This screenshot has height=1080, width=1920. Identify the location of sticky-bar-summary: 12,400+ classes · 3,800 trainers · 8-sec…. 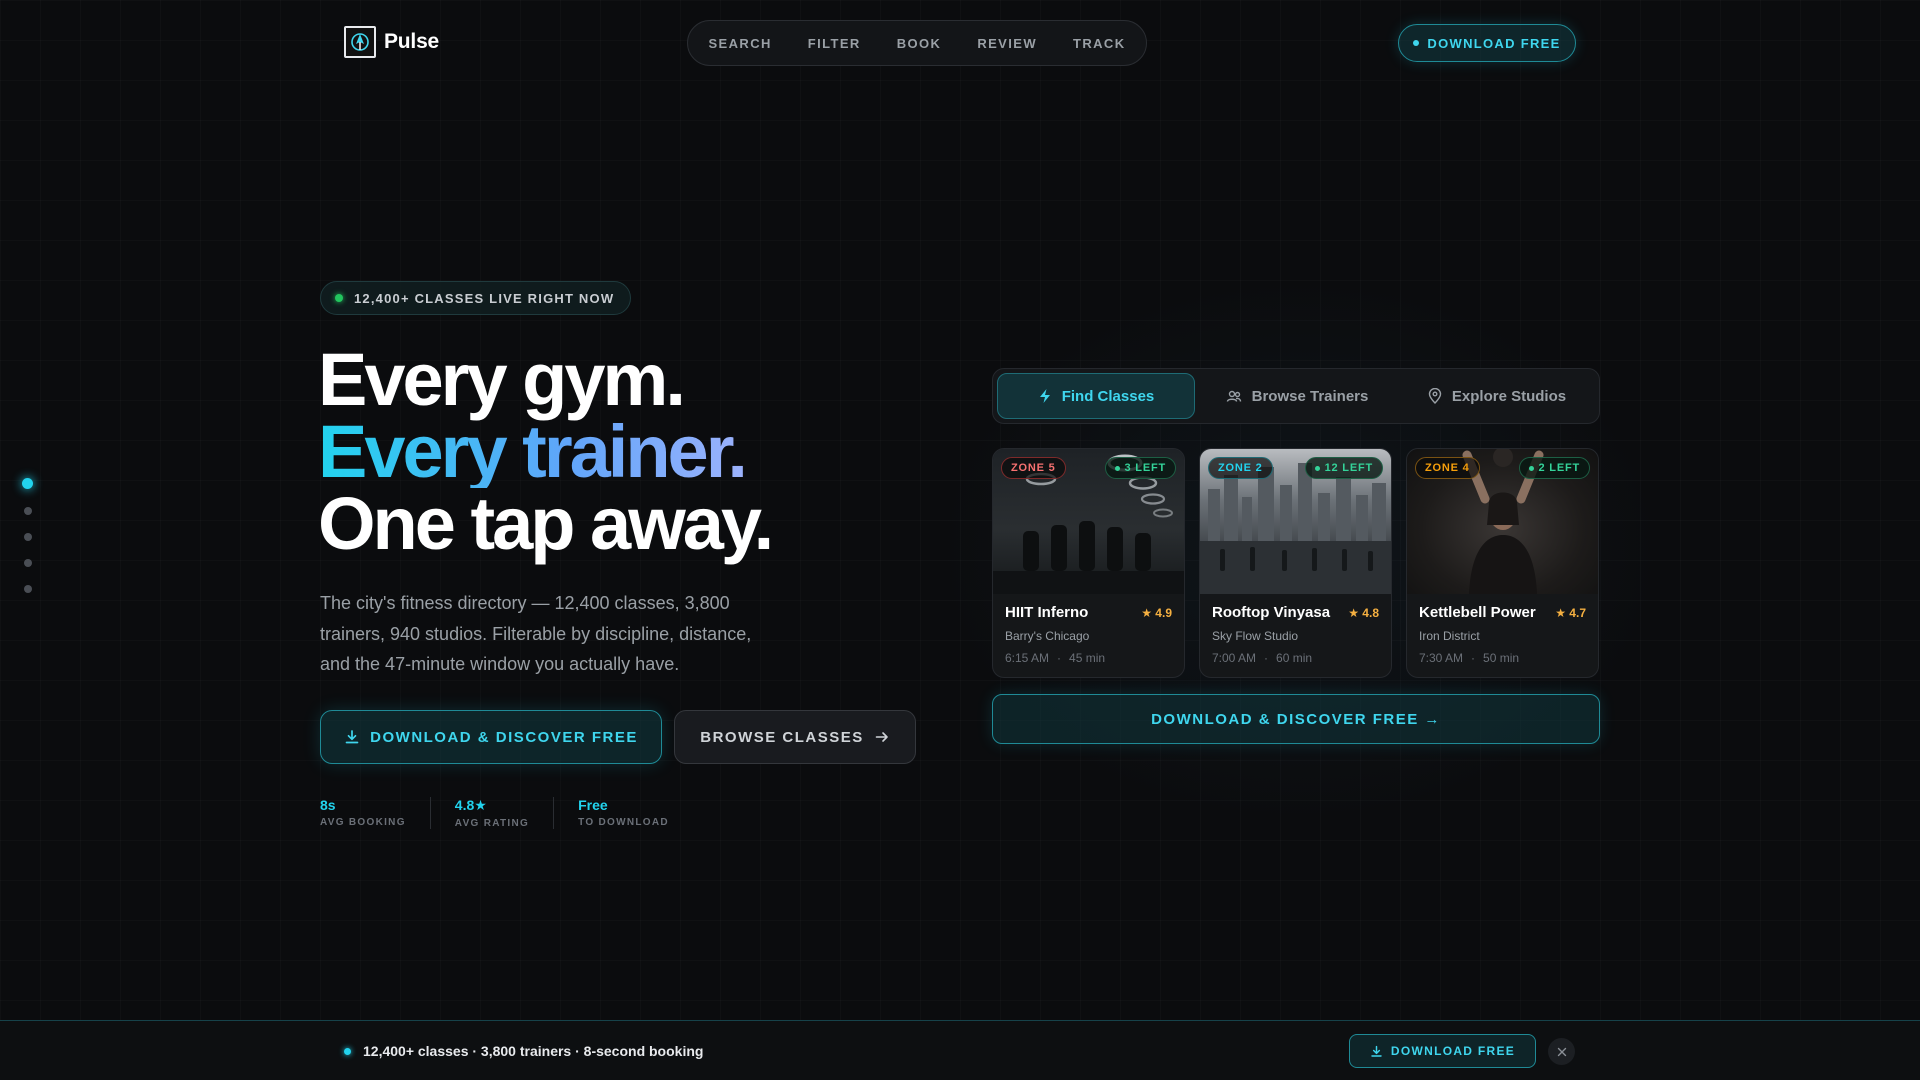
(523, 1050).